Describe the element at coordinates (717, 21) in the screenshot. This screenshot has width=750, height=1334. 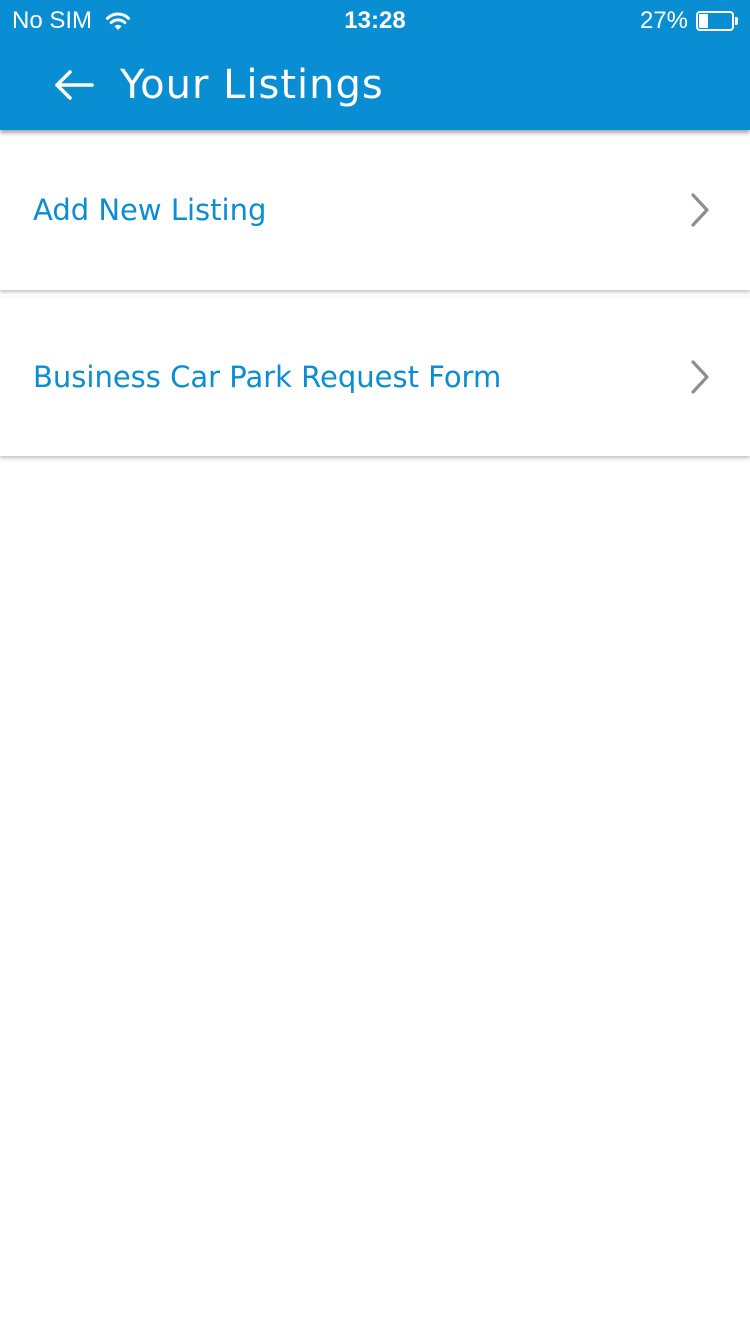
I see `battery-icon` at that location.